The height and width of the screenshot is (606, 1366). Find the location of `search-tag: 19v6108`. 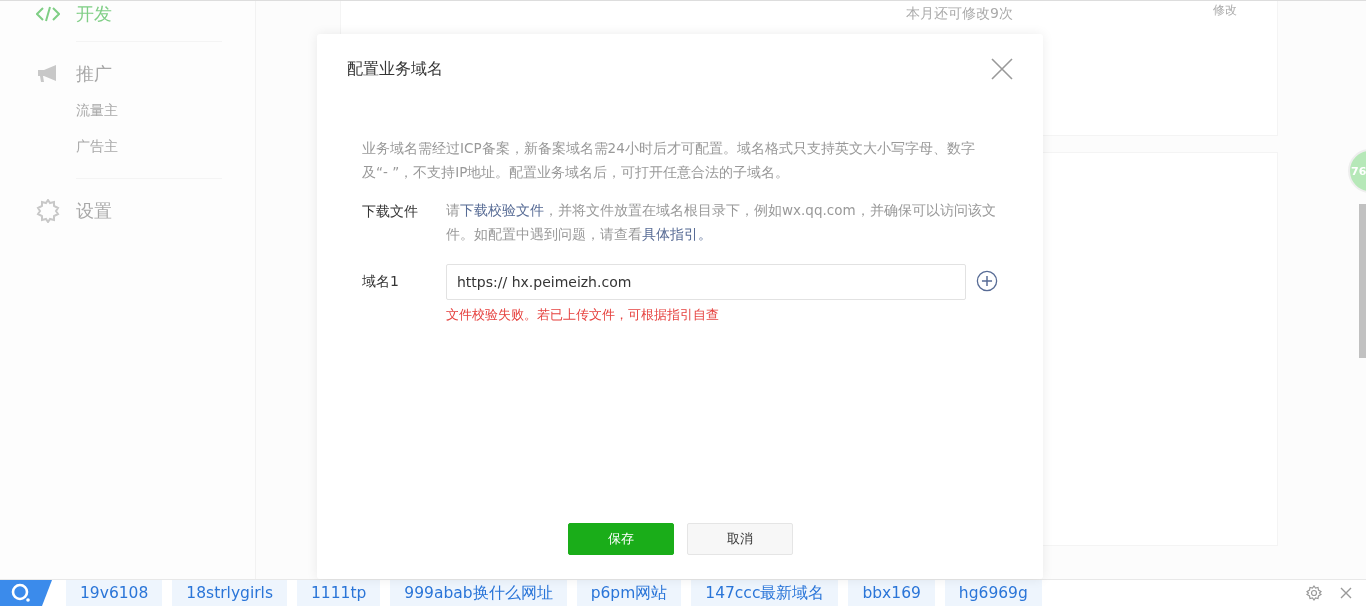

search-tag: 19v6108 is located at coordinates (114, 593).